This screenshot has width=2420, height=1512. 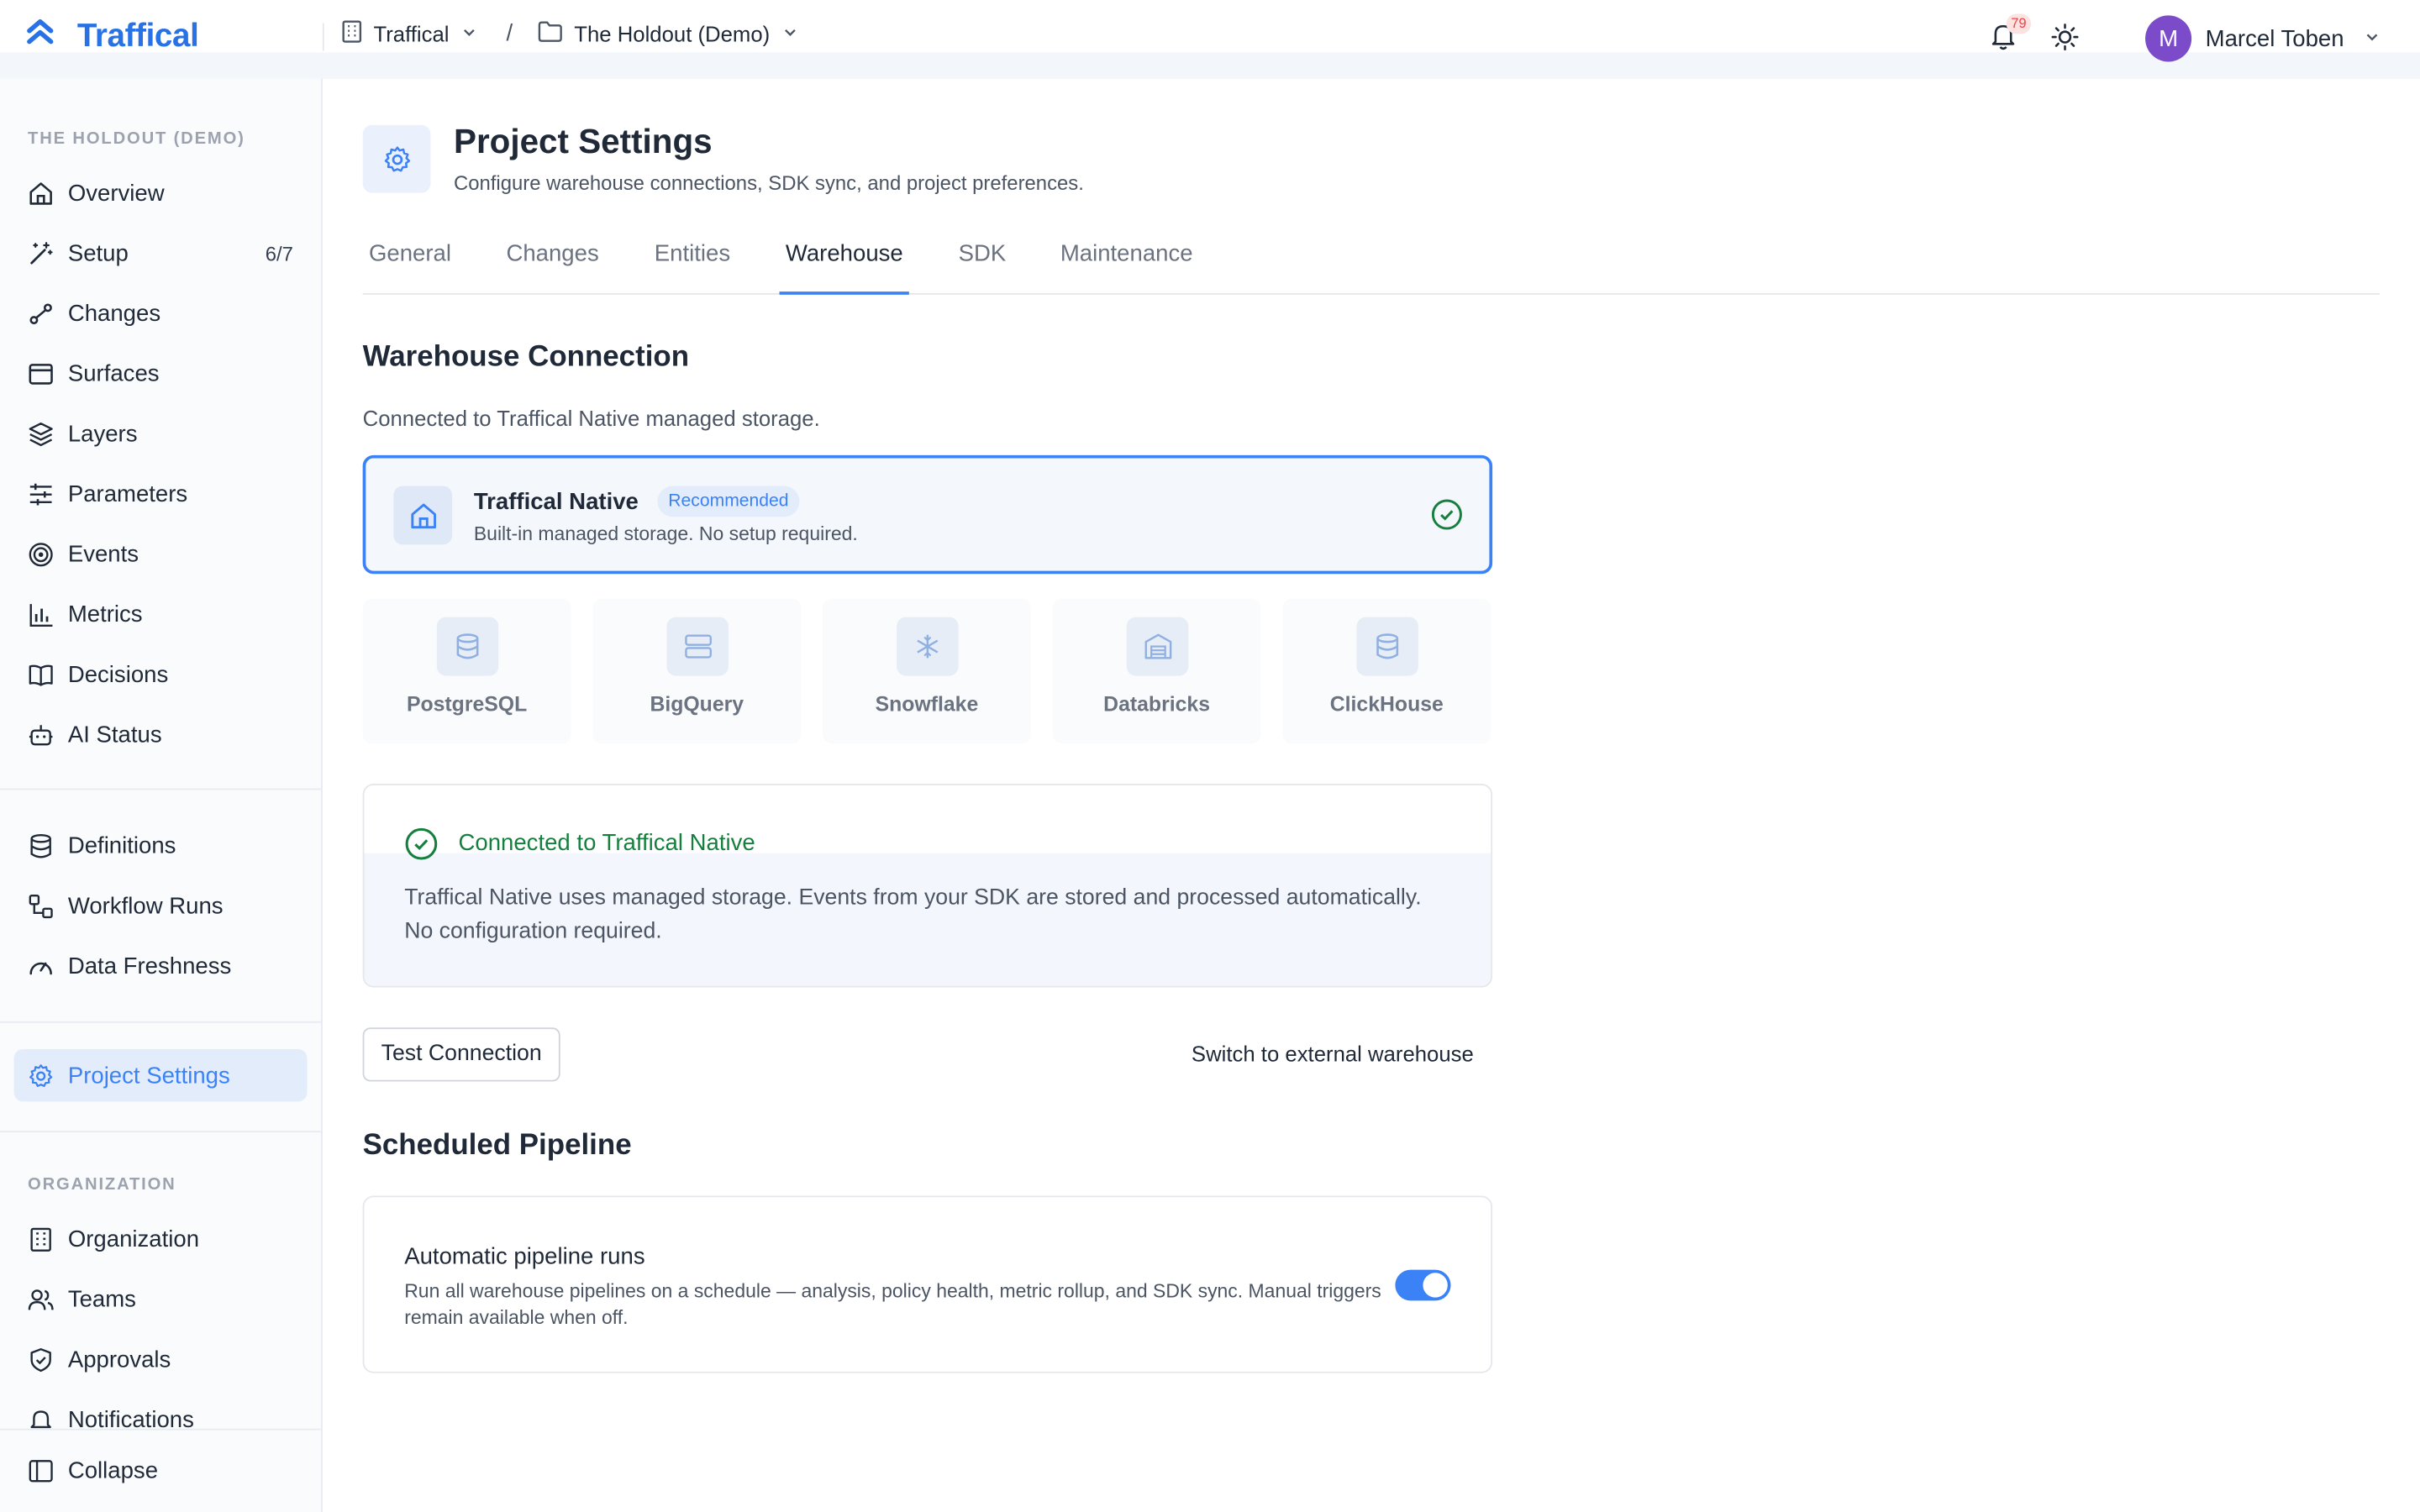 What do you see at coordinates (552, 268) in the screenshot?
I see `tab-changes: Changes` at bounding box center [552, 268].